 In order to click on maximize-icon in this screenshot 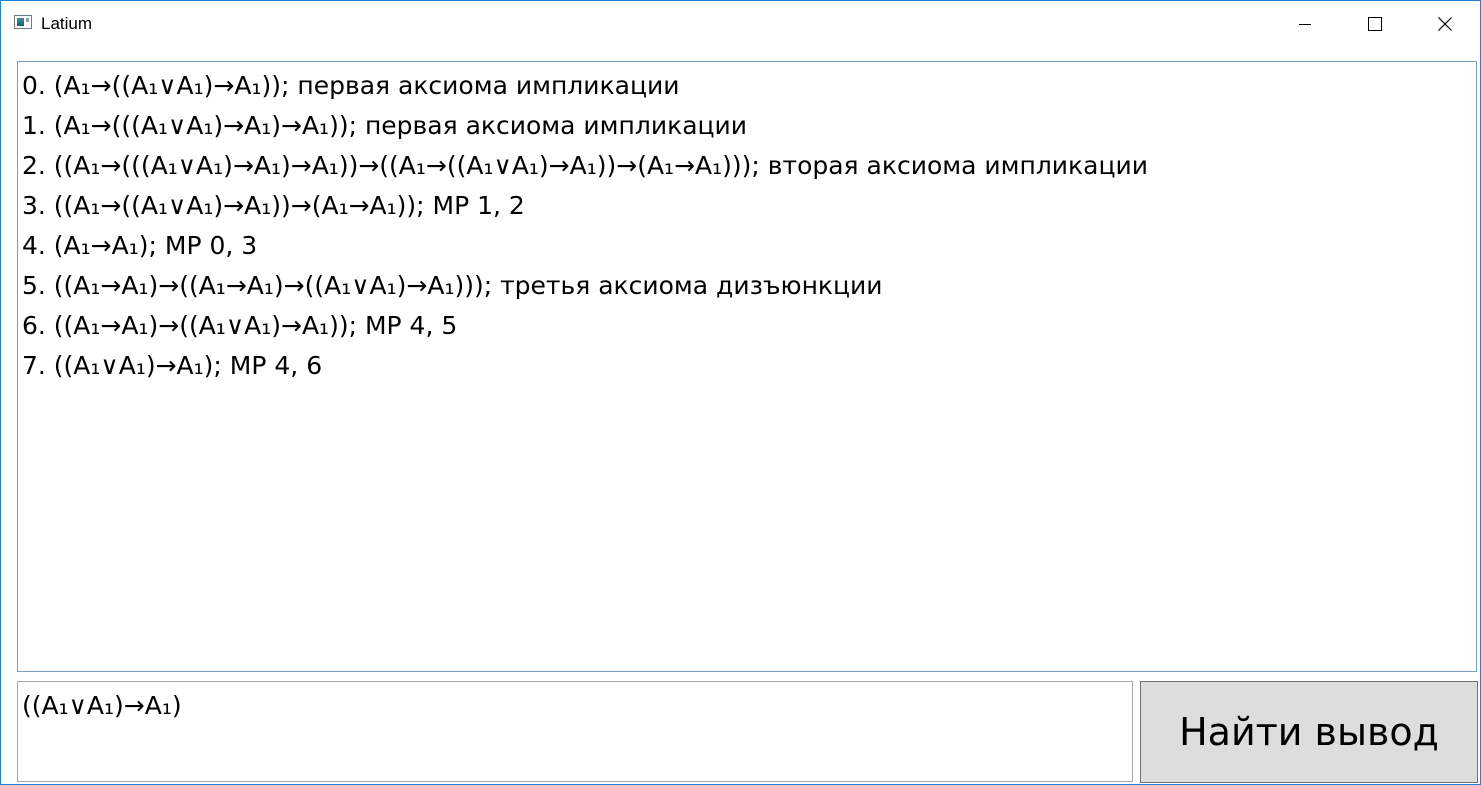, I will do `click(1375, 23)`.